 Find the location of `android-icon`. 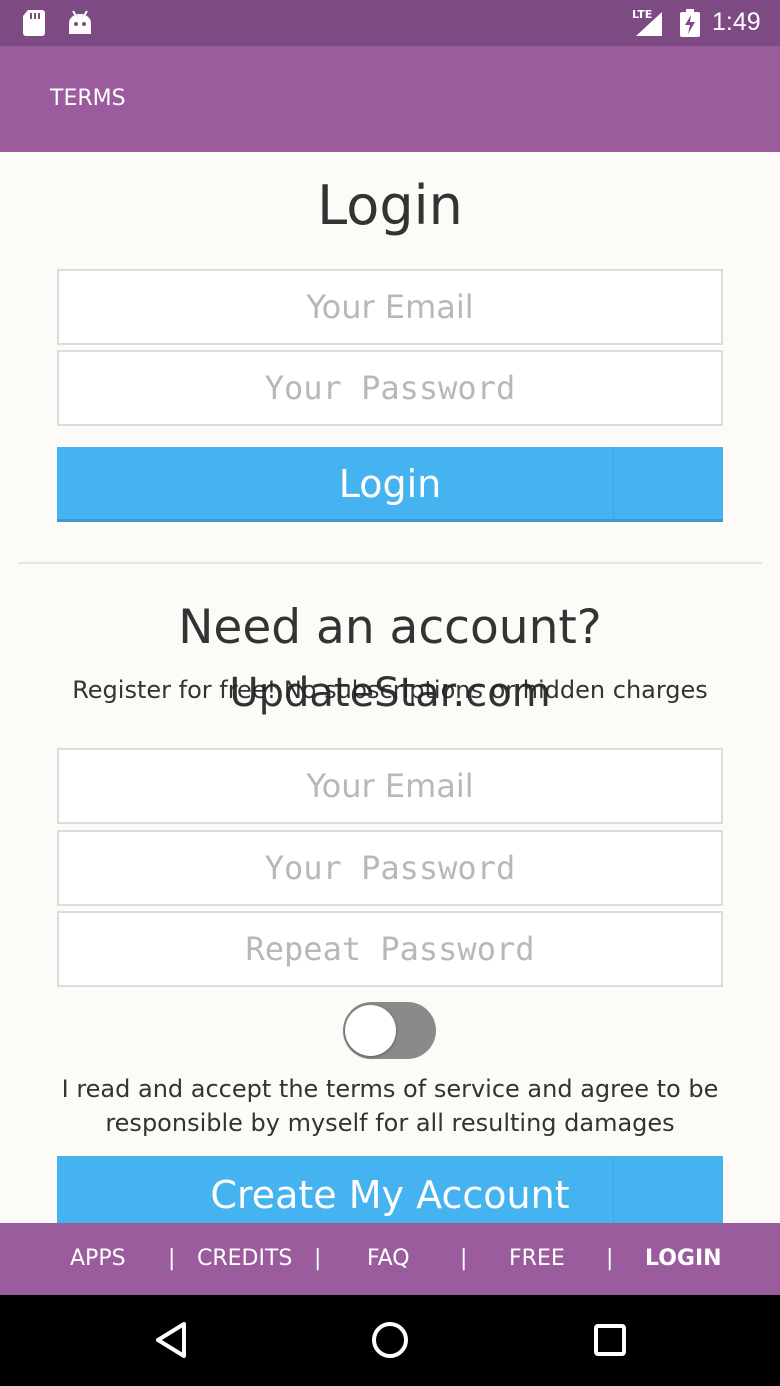

android-icon is located at coordinates (80, 22).